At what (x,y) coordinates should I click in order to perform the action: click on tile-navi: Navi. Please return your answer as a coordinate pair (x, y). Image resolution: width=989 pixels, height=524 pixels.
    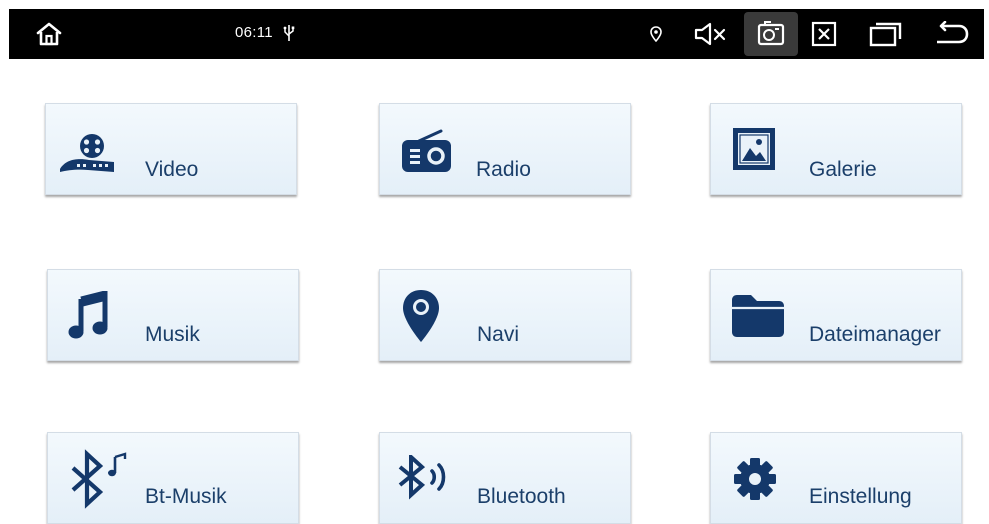
    Looking at the image, I should click on (505, 315).